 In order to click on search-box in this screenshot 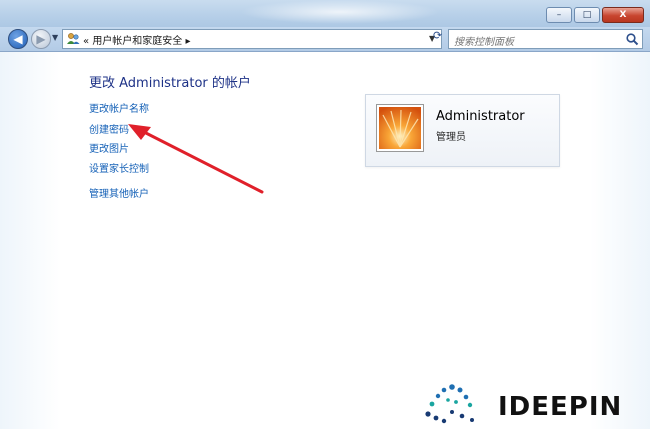, I will do `click(545, 40)`.